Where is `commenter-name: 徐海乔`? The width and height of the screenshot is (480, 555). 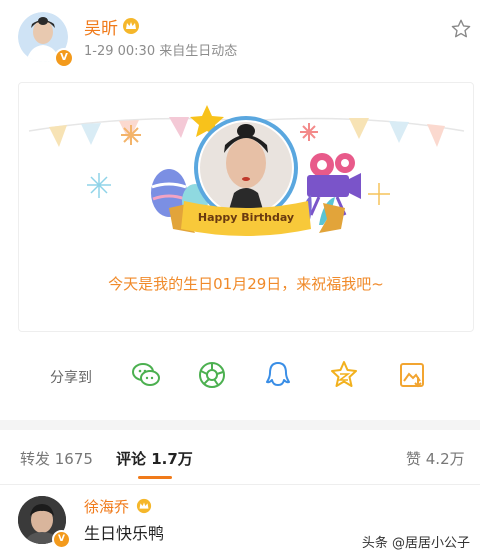
commenter-name: 徐海乔 is located at coordinates (106, 506).